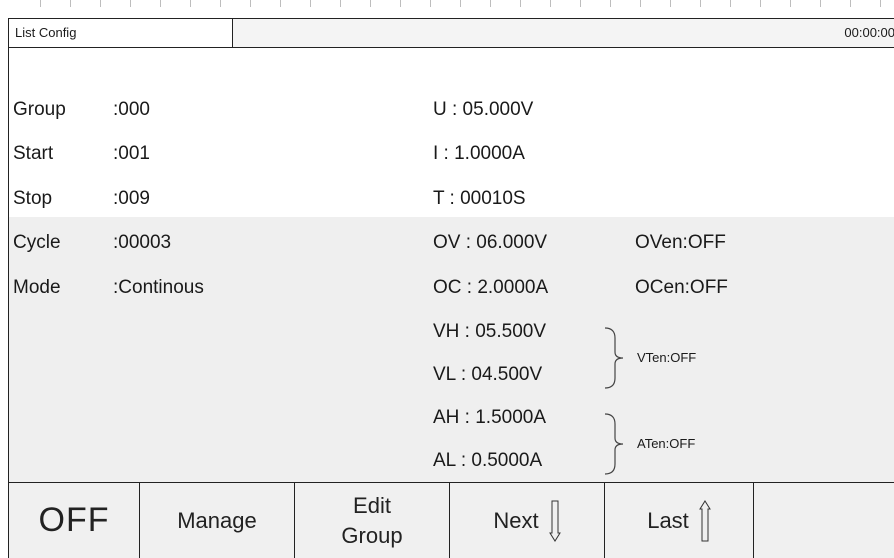 The width and height of the screenshot is (894, 558). I want to click on group-label: Group, so click(39, 109).